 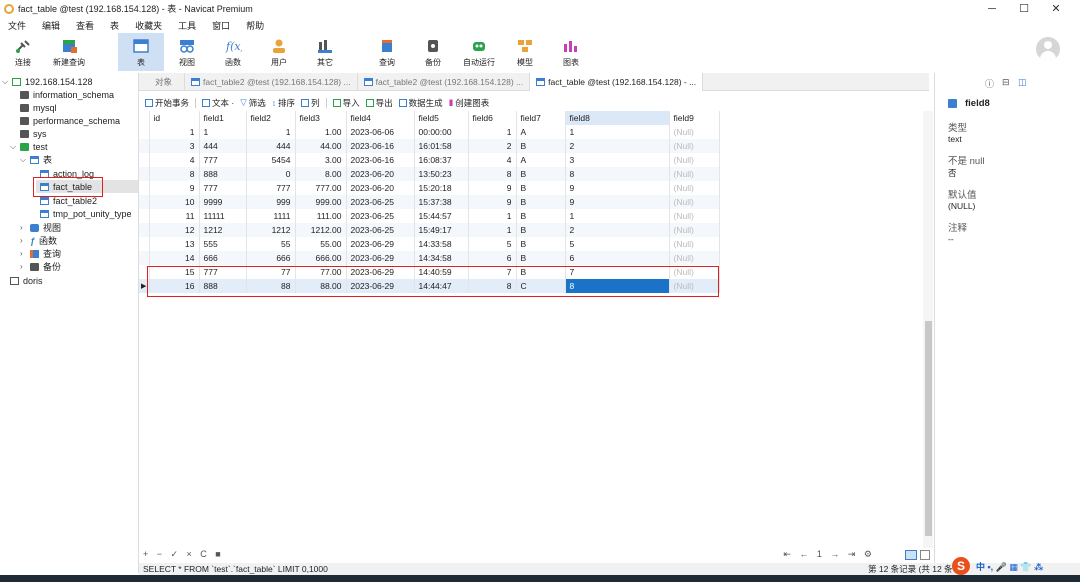 What do you see at coordinates (187, 52) in the screenshot?
I see `view-button: 视图` at bounding box center [187, 52].